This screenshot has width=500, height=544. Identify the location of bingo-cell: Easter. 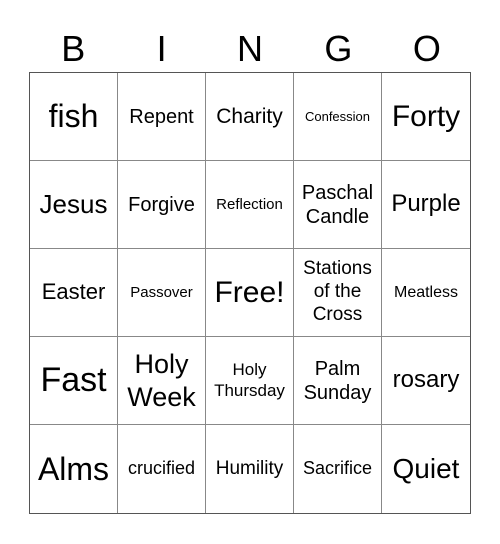
(74, 293).